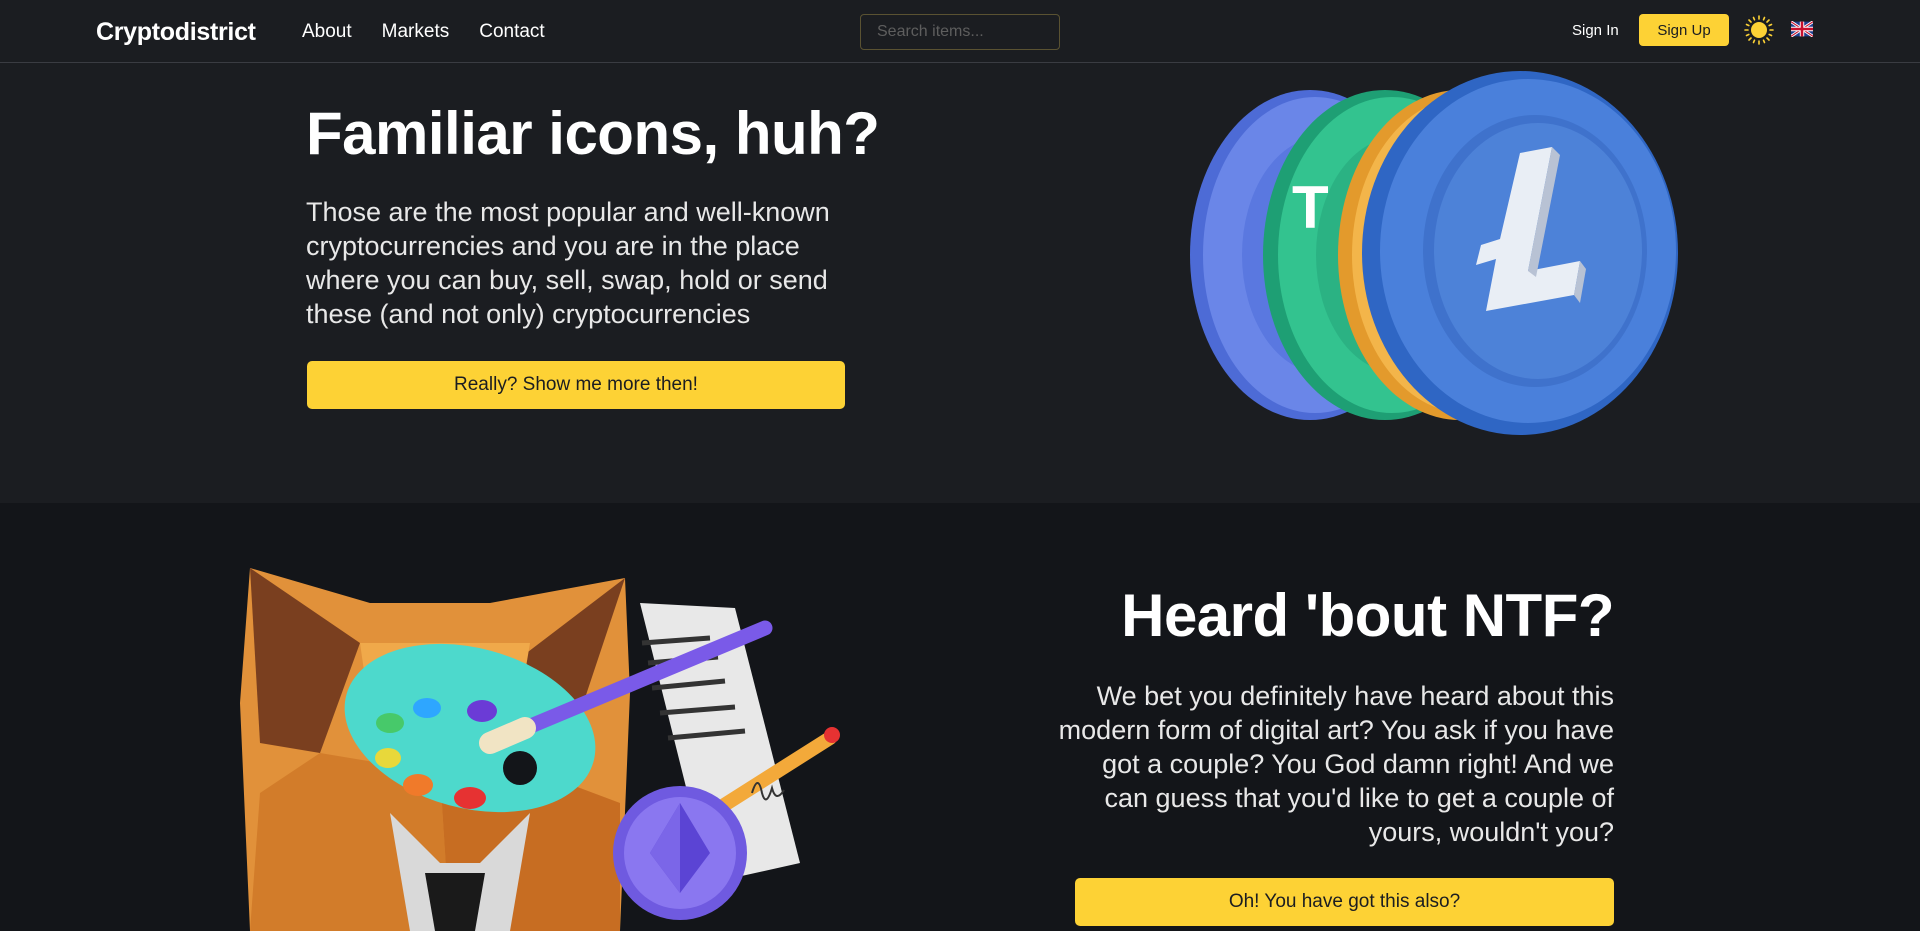 This screenshot has width=1920, height=931. I want to click on nft-more-button: Oh! You have got this also?, so click(1344, 902).